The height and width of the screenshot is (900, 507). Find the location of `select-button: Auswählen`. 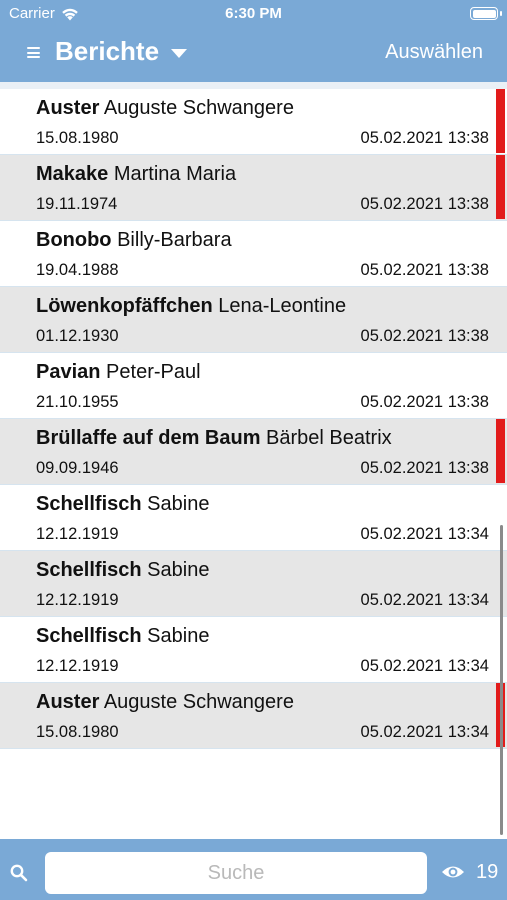

select-button: Auswählen is located at coordinates (434, 52).